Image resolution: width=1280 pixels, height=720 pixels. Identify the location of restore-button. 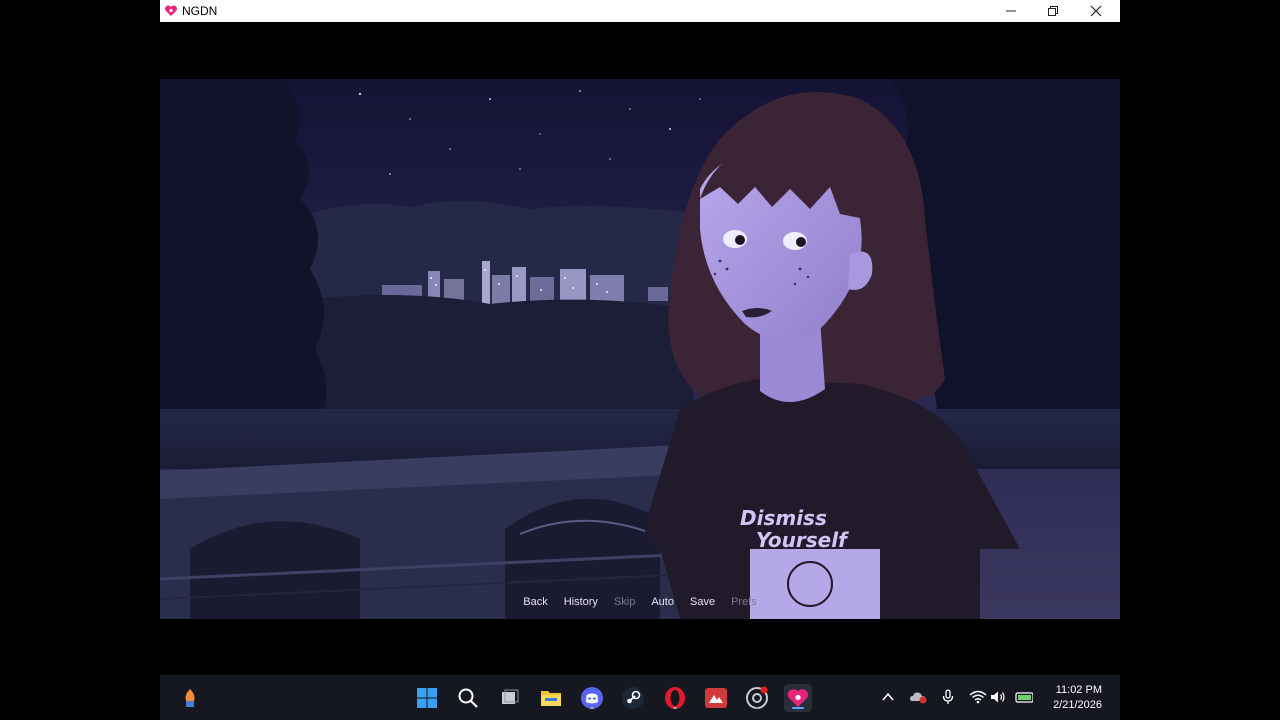
(1053, 11).